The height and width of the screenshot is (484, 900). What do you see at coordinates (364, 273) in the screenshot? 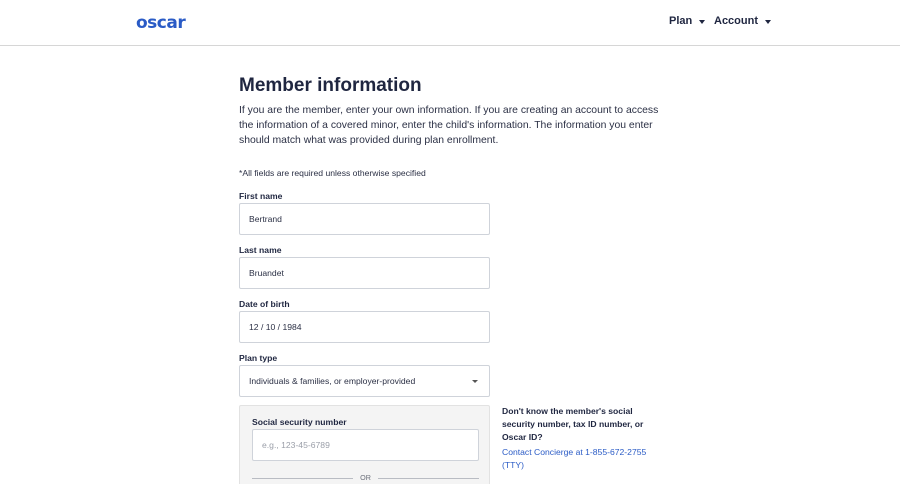
I see `last-name-input: Bruandet` at bounding box center [364, 273].